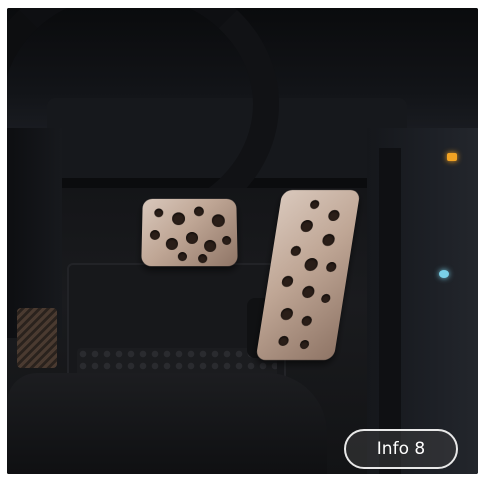 The height and width of the screenshot is (481, 485). I want to click on info-button: Info 8, so click(401, 449).